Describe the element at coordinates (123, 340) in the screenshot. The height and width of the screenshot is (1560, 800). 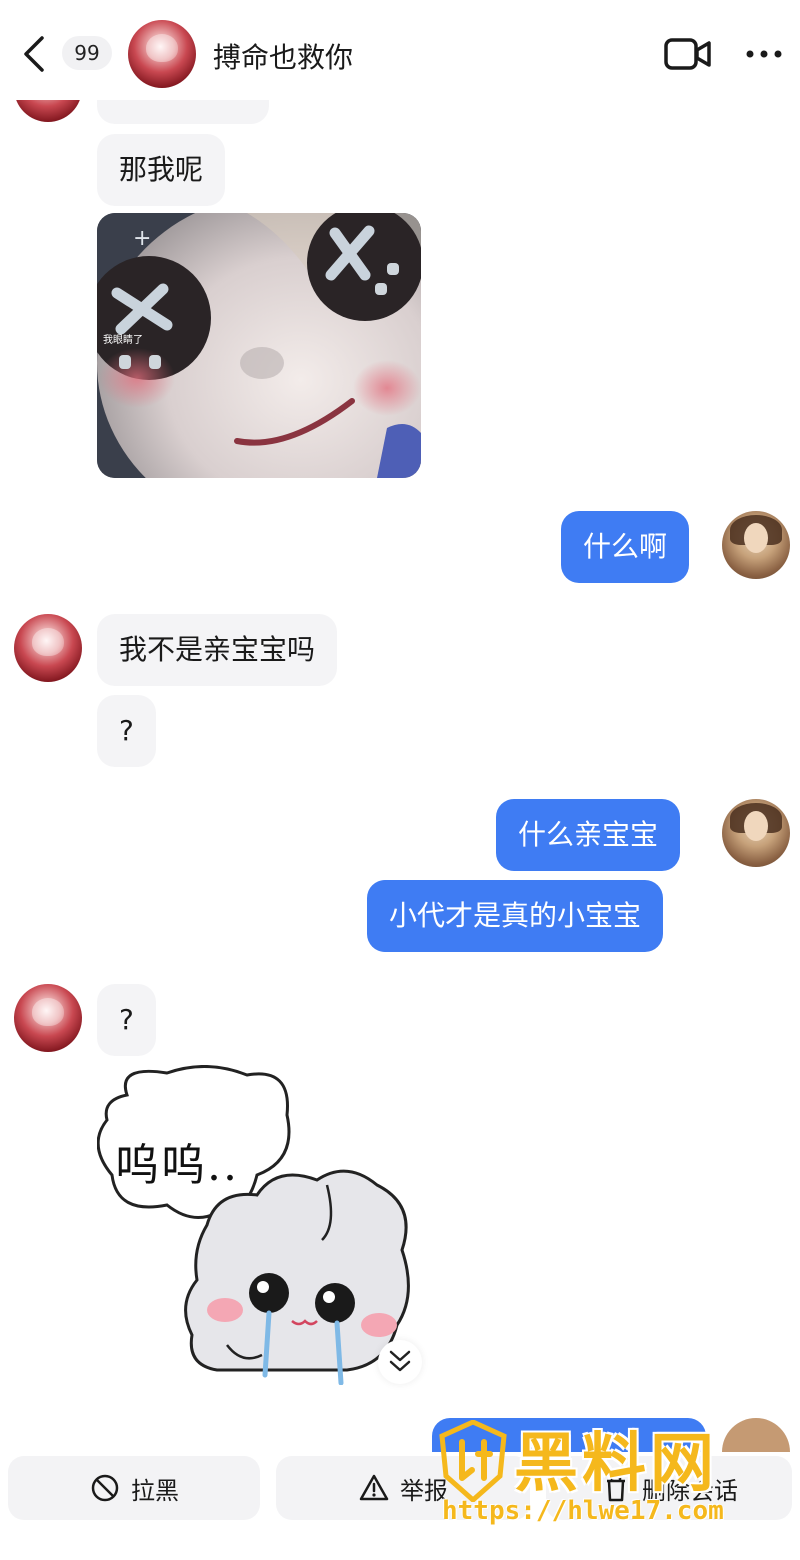
I see `sticker-caption: 我眼睛了` at that location.